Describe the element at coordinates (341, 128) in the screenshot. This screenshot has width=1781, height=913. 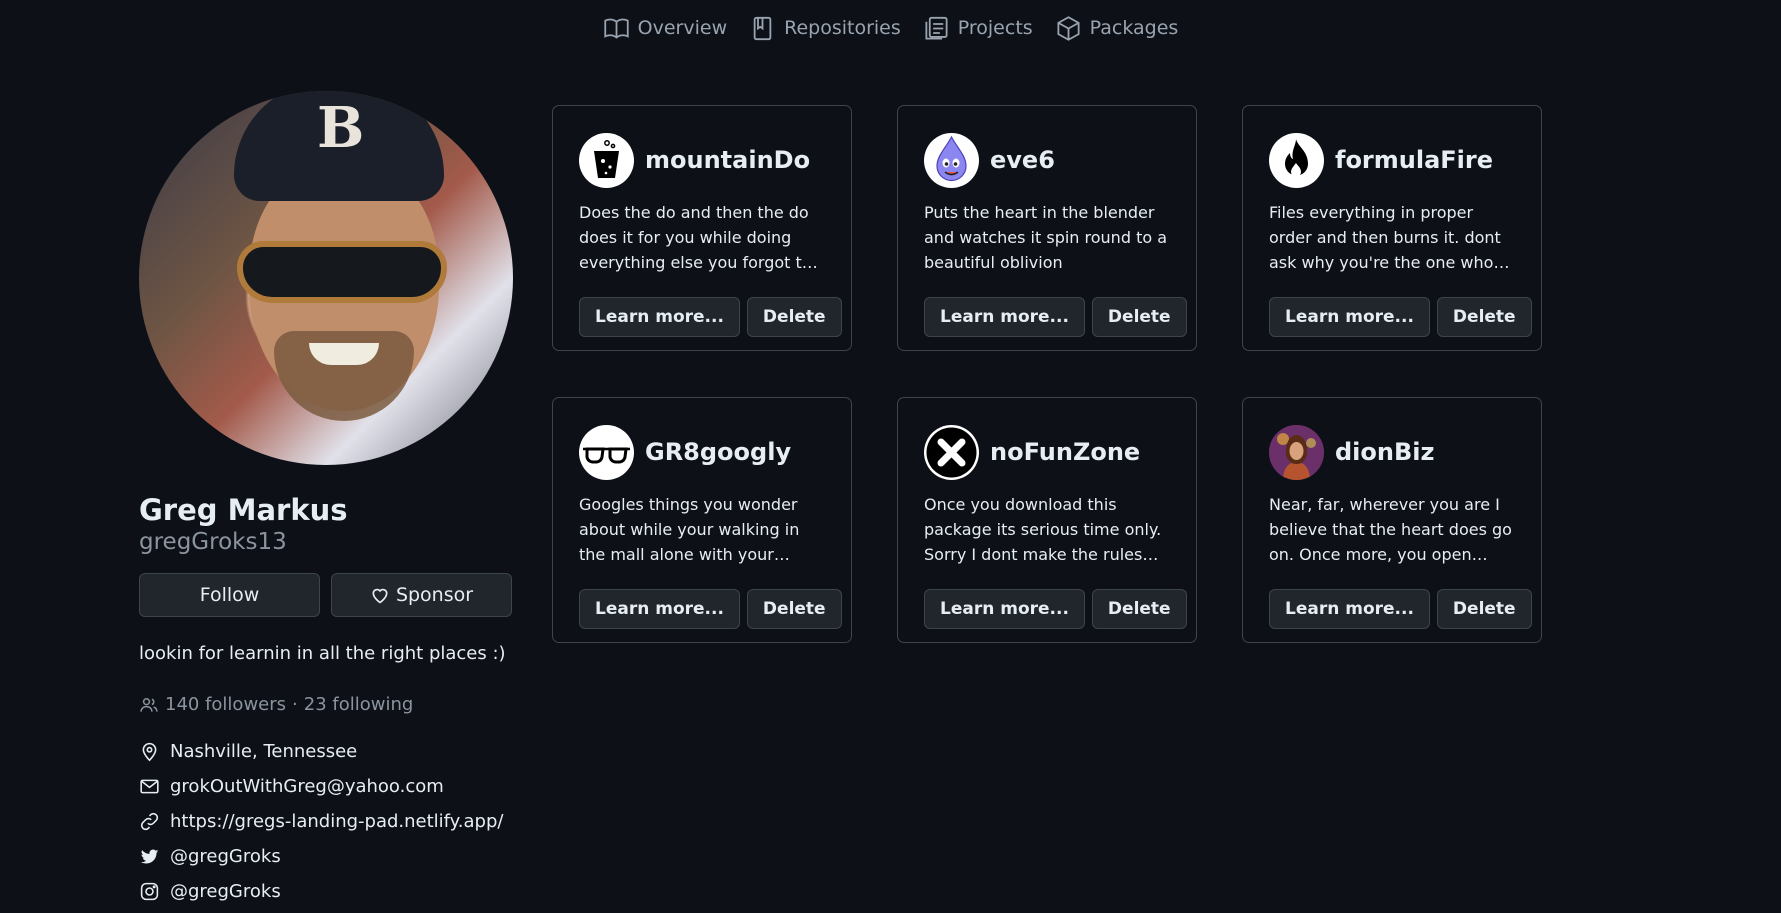
I see `avatar-cap-letter: B` at that location.